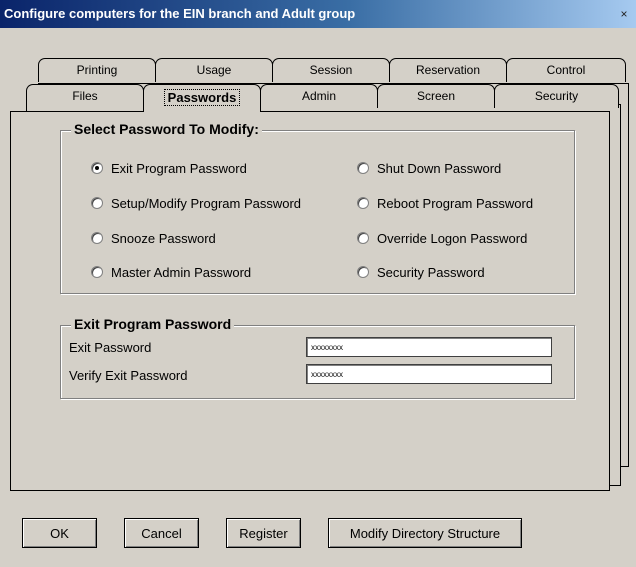 The width and height of the screenshot is (636, 567). What do you see at coordinates (263, 533) in the screenshot?
I see `register-button: Register` at bounding box center [263, 533].